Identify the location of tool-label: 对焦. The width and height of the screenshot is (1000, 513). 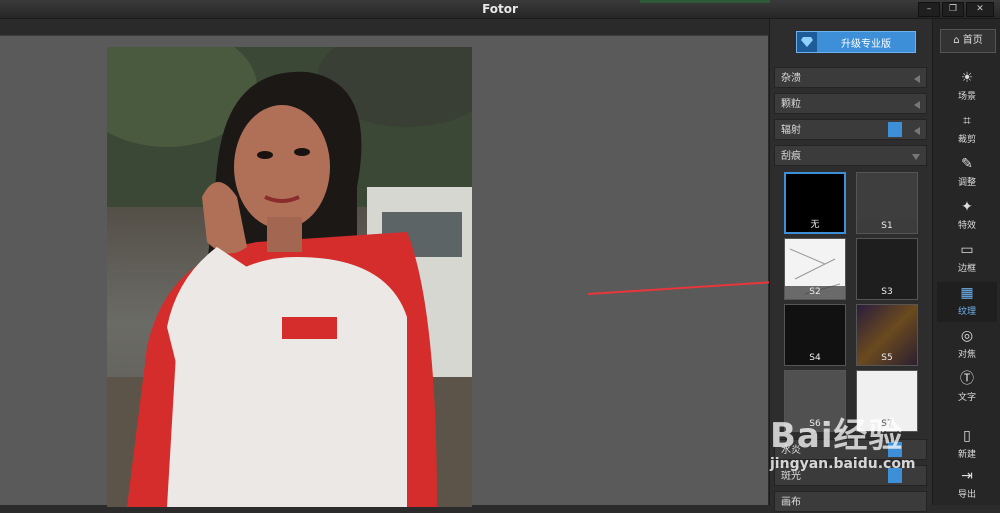
(966, 355).